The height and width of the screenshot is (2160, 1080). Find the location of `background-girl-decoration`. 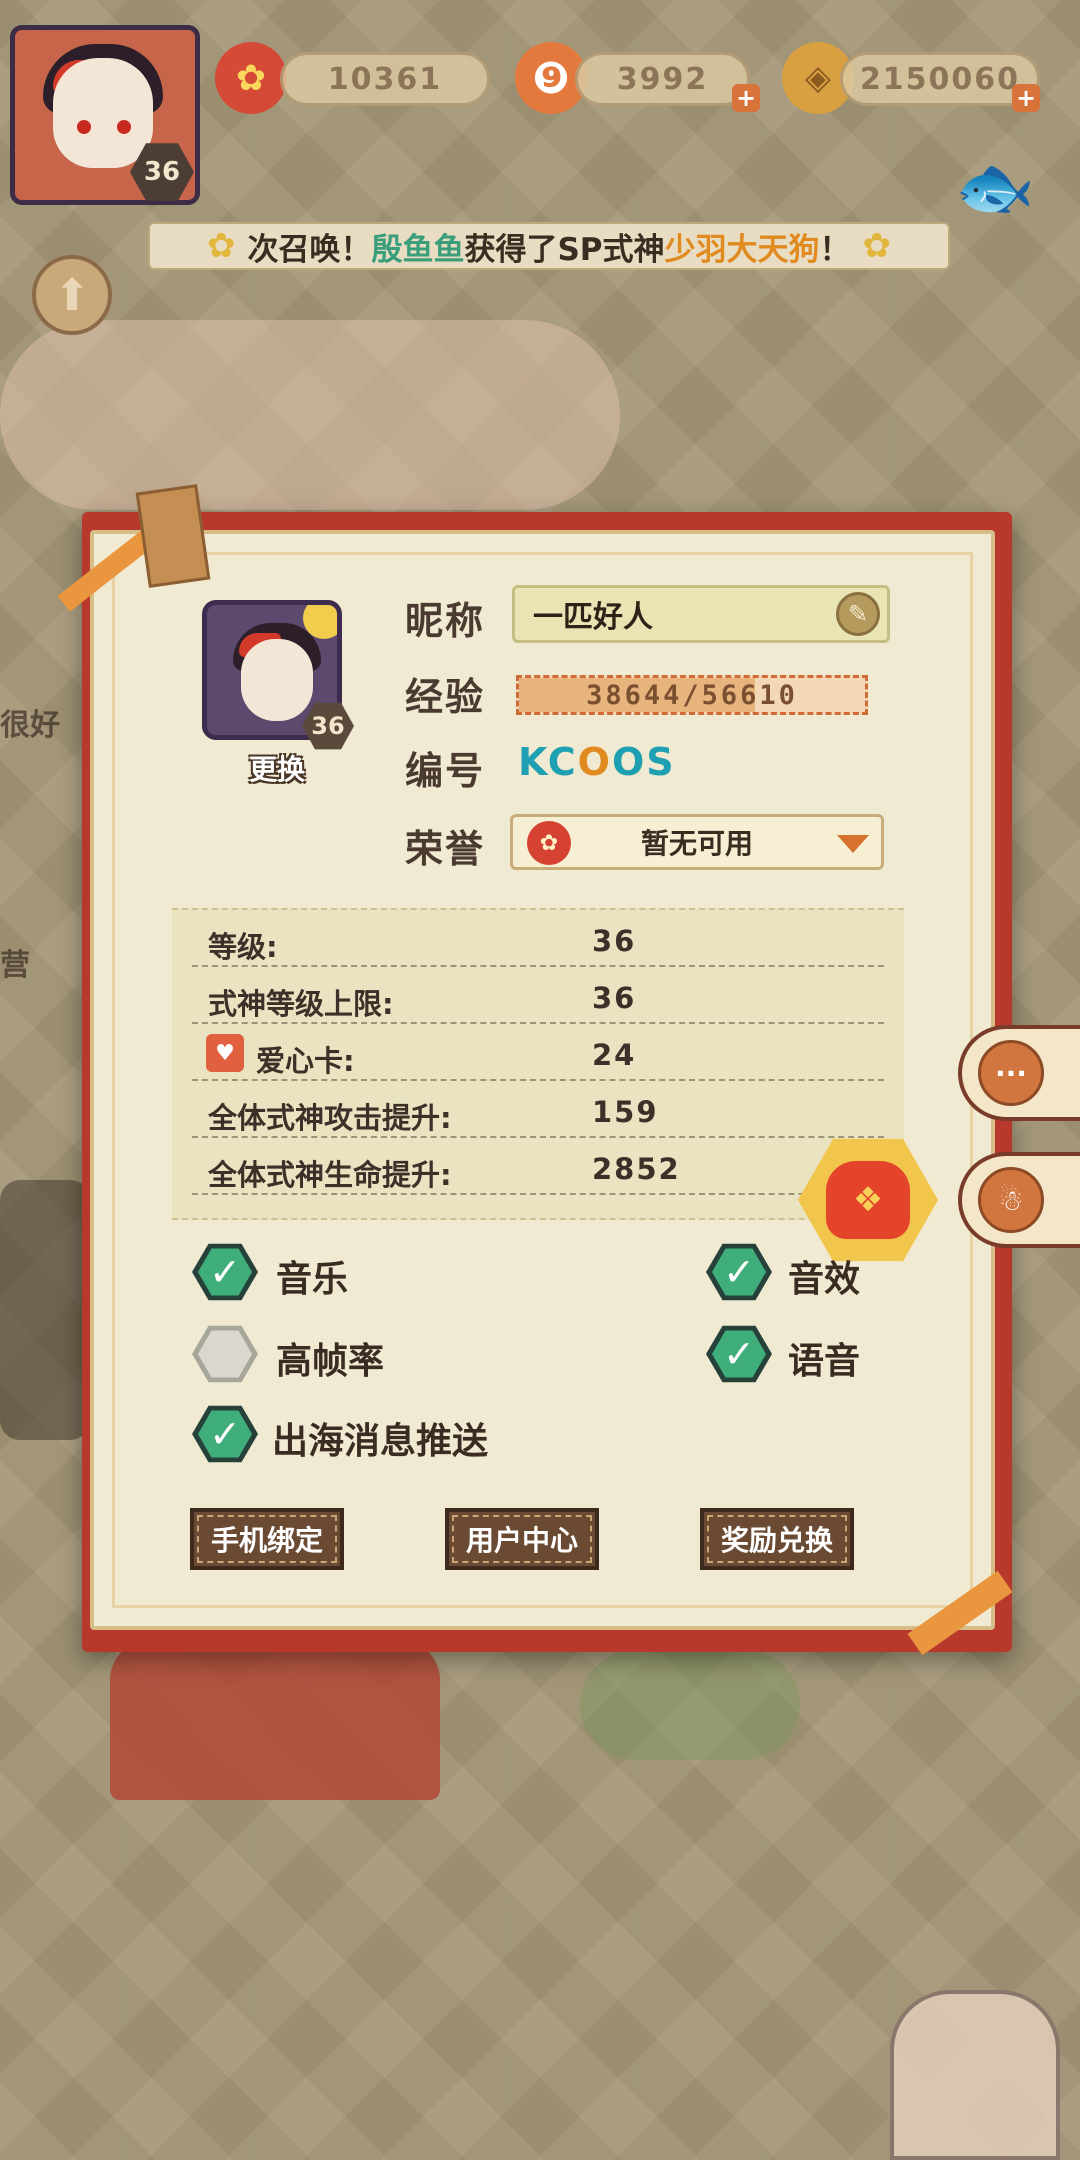

background-girl-decoration is located at coordinates (975, 2075).